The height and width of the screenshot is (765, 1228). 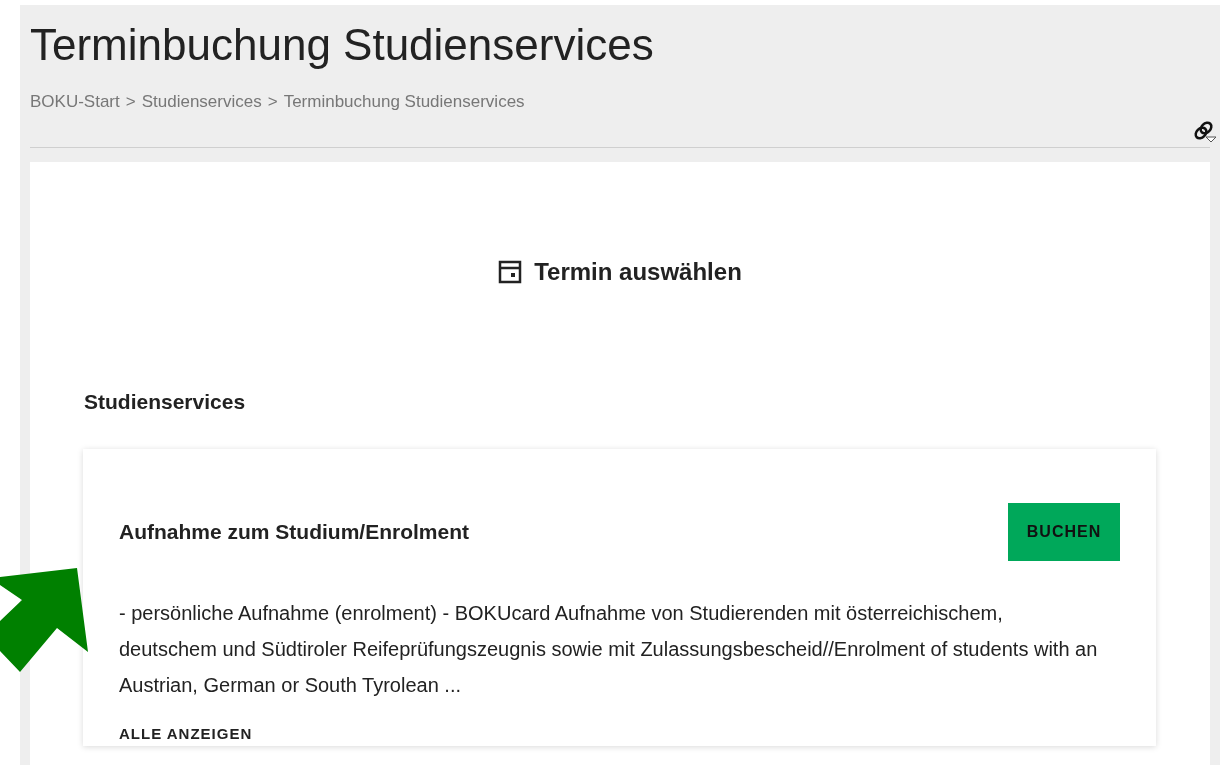 I want to click on link-icon, so click(x=1205, y=131).